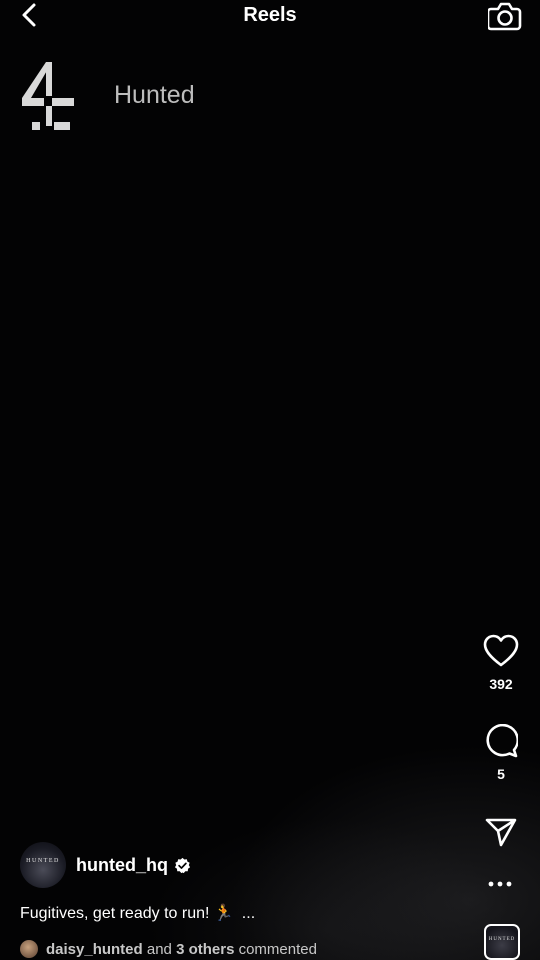 This screenshot has height=960, width=540. Describe the element at coordinates (501, 741) in the screenshot. I see `comment-bubble-icon` at that location.